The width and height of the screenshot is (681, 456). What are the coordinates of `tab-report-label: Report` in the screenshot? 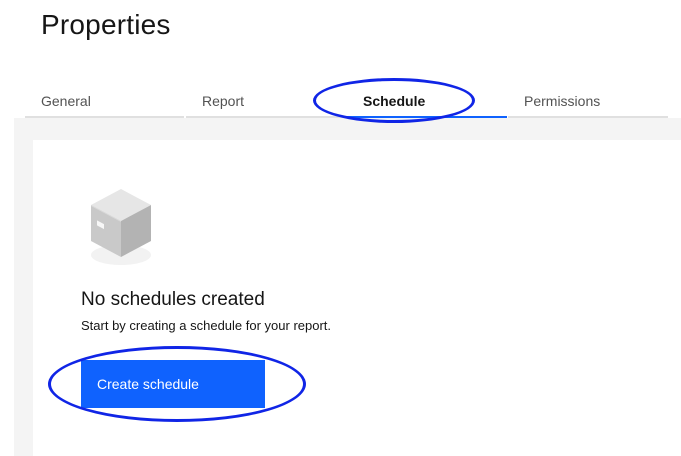 It's located at (223, 101).